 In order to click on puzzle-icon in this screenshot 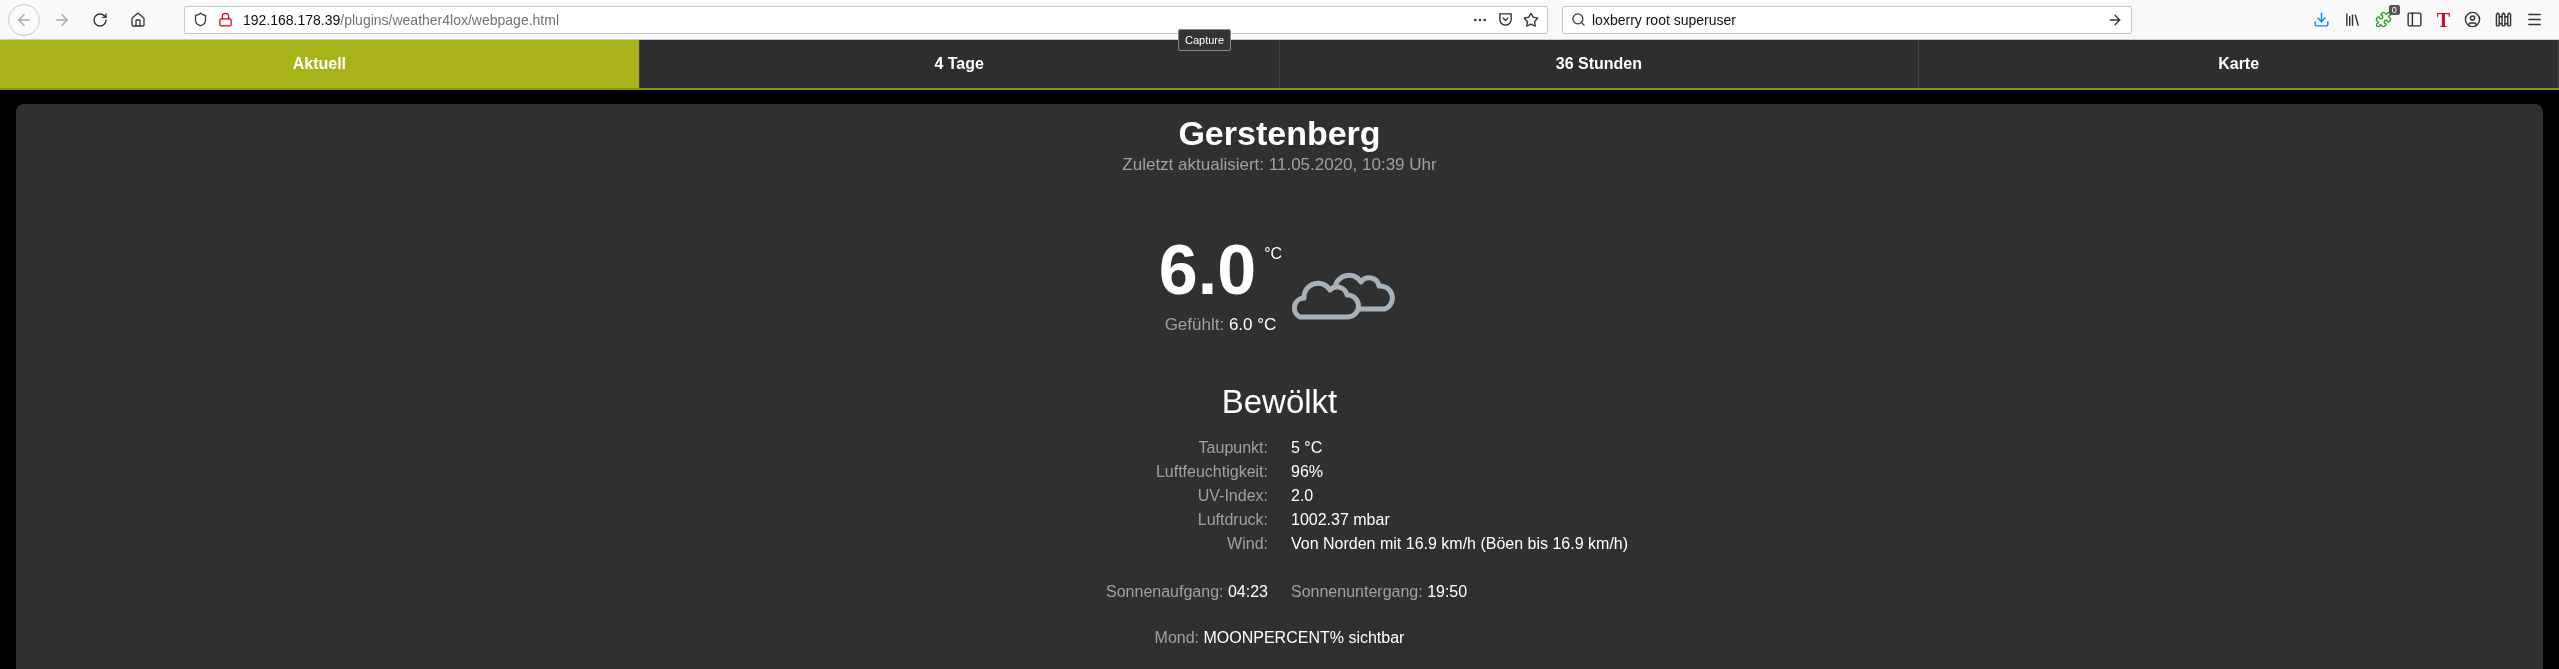, I will do `click(2383, 19)`.